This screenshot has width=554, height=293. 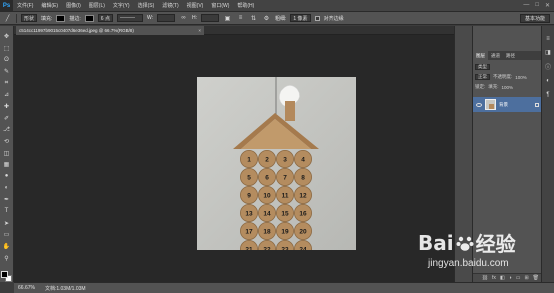 What do you see at coordinates (285, 195) in the screenshot?
I see `roll-number-11: 11` at bounding box center [285, 195].